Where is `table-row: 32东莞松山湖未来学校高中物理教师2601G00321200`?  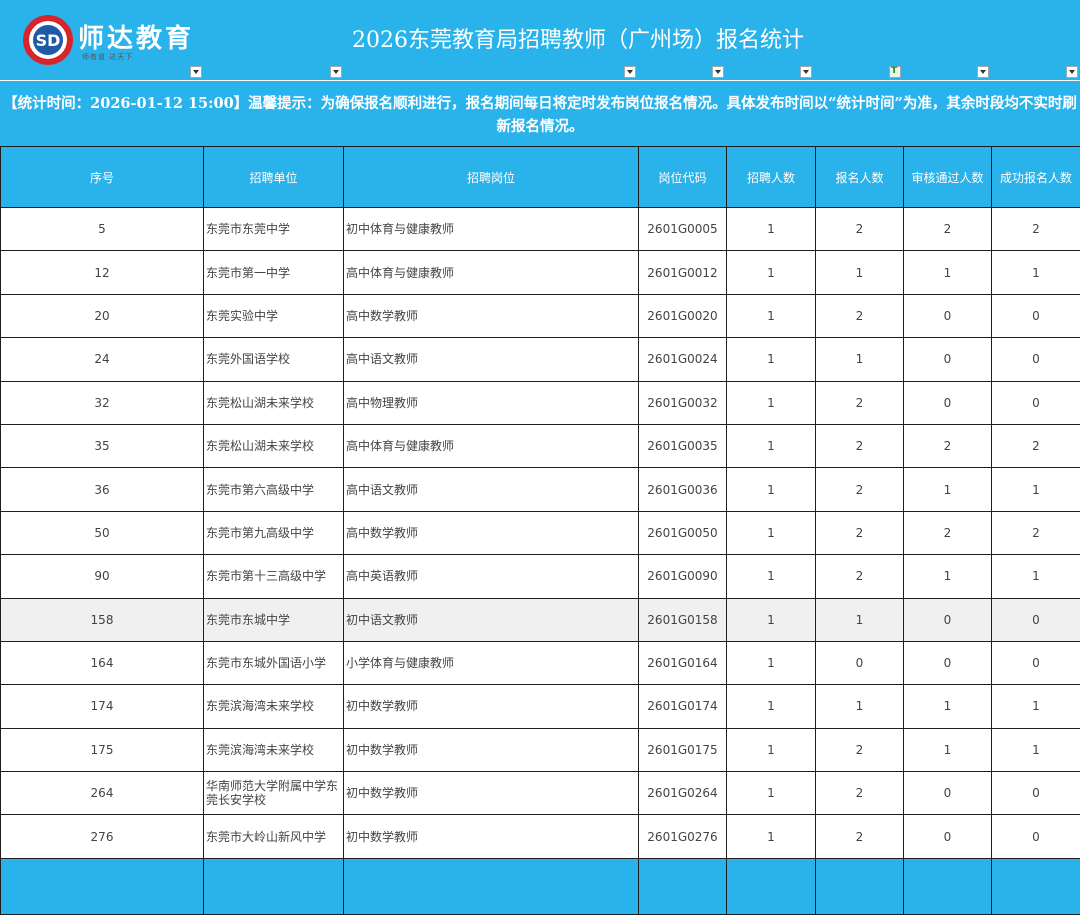
table-row: 32东莞松山湖未来学校高中物理教师2601G00321200 is located at coordinates (540, 402).